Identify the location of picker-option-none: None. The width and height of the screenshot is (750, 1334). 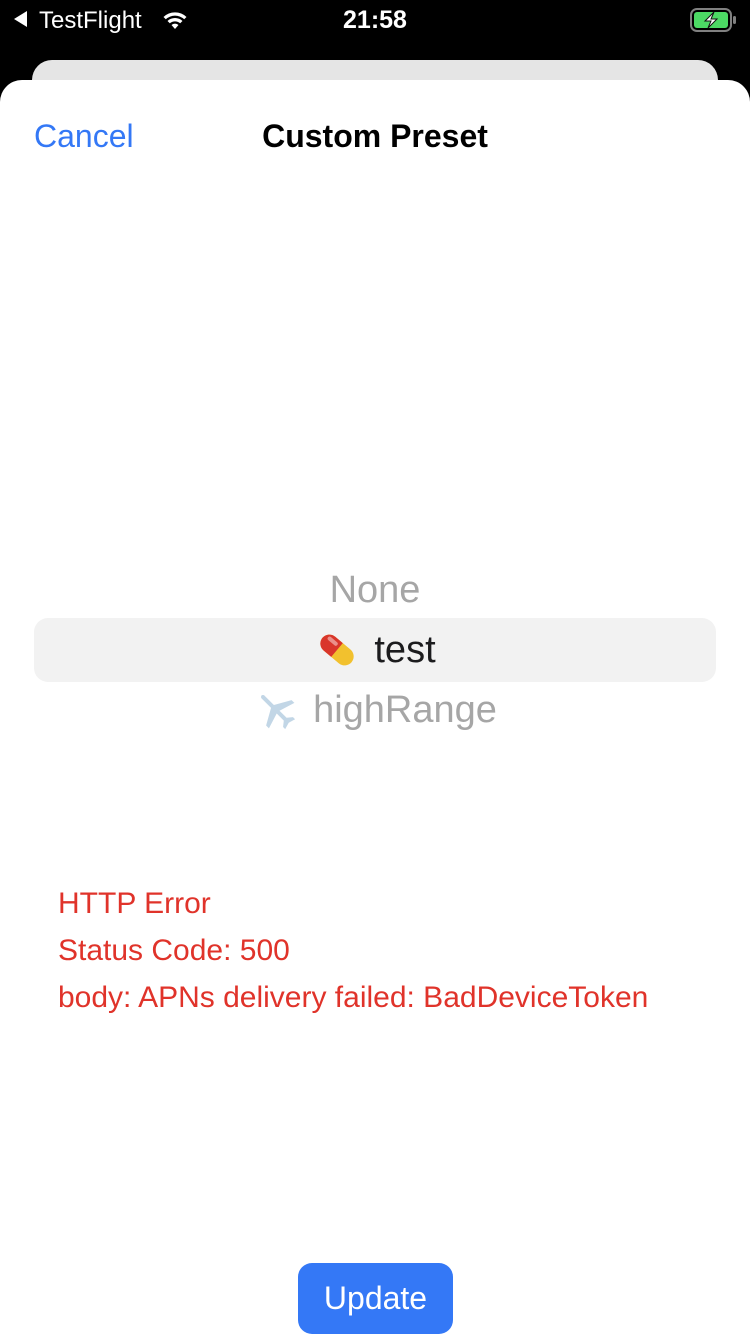
(375, 590).